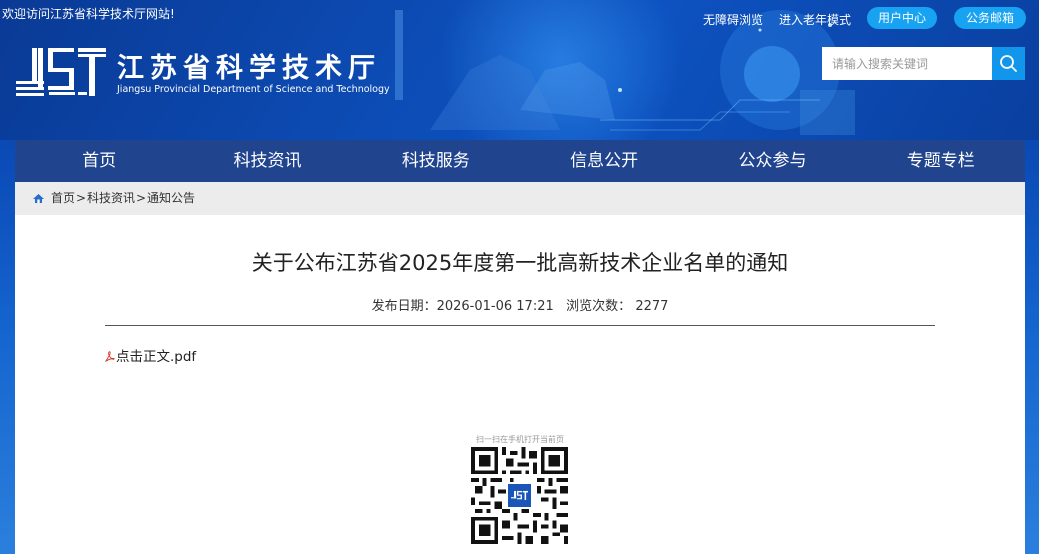 This screenshot has height=554, width=1039. What do you see at coordinates (772, 161) in the screenshot?
I see `nav-item-participation: 公众参与` at bounding box center [772, 161].